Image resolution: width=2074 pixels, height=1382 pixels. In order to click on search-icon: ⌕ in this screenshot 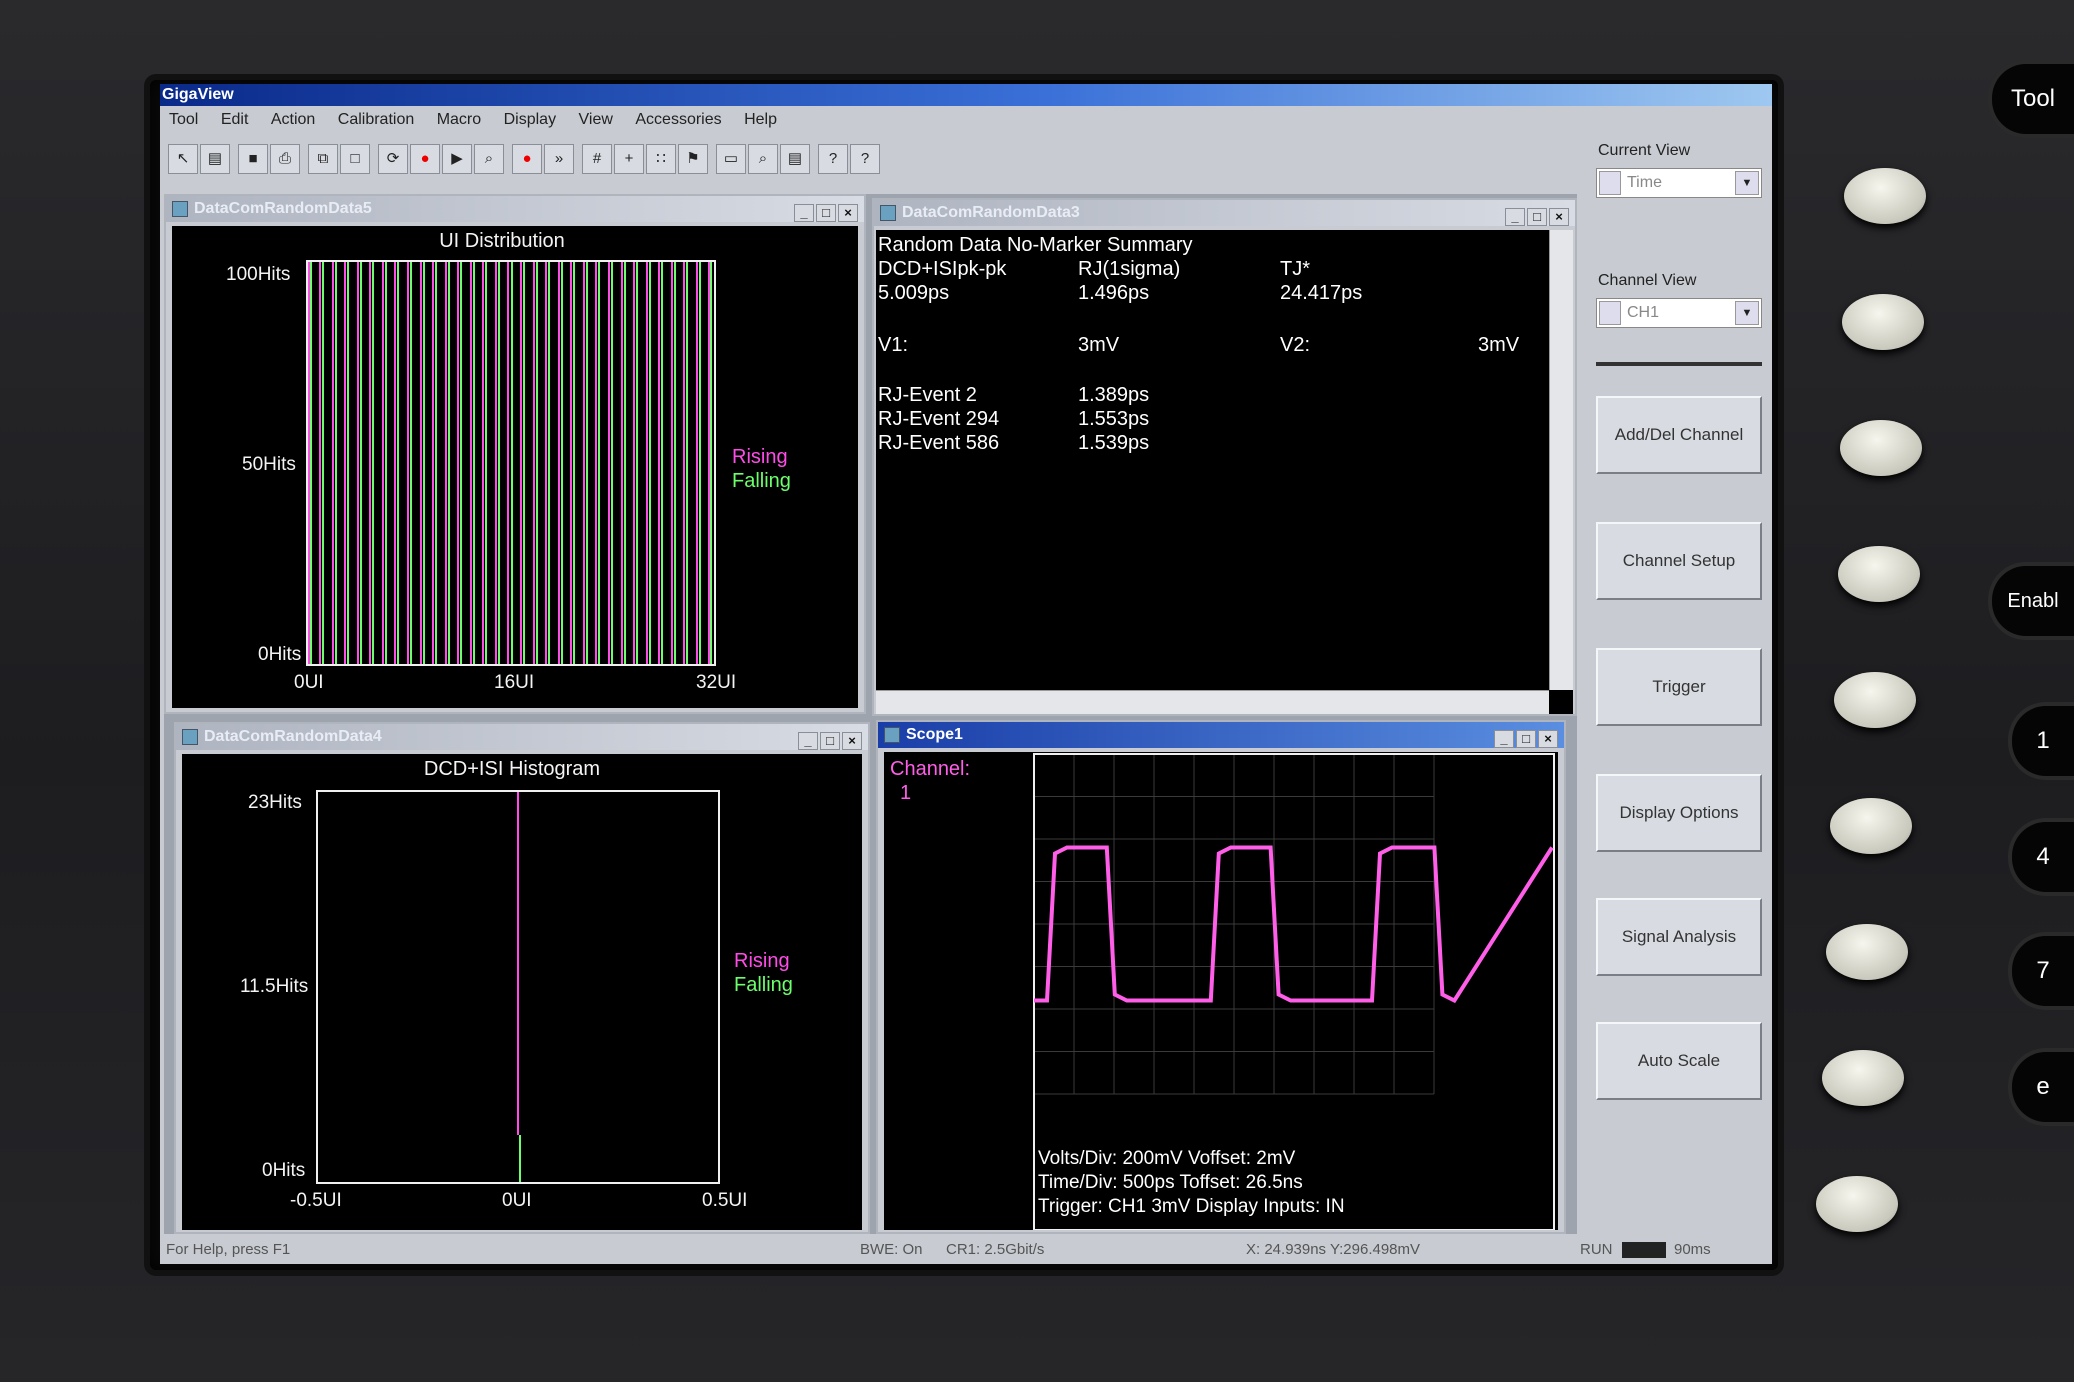, I will do `click(763, 159)`.